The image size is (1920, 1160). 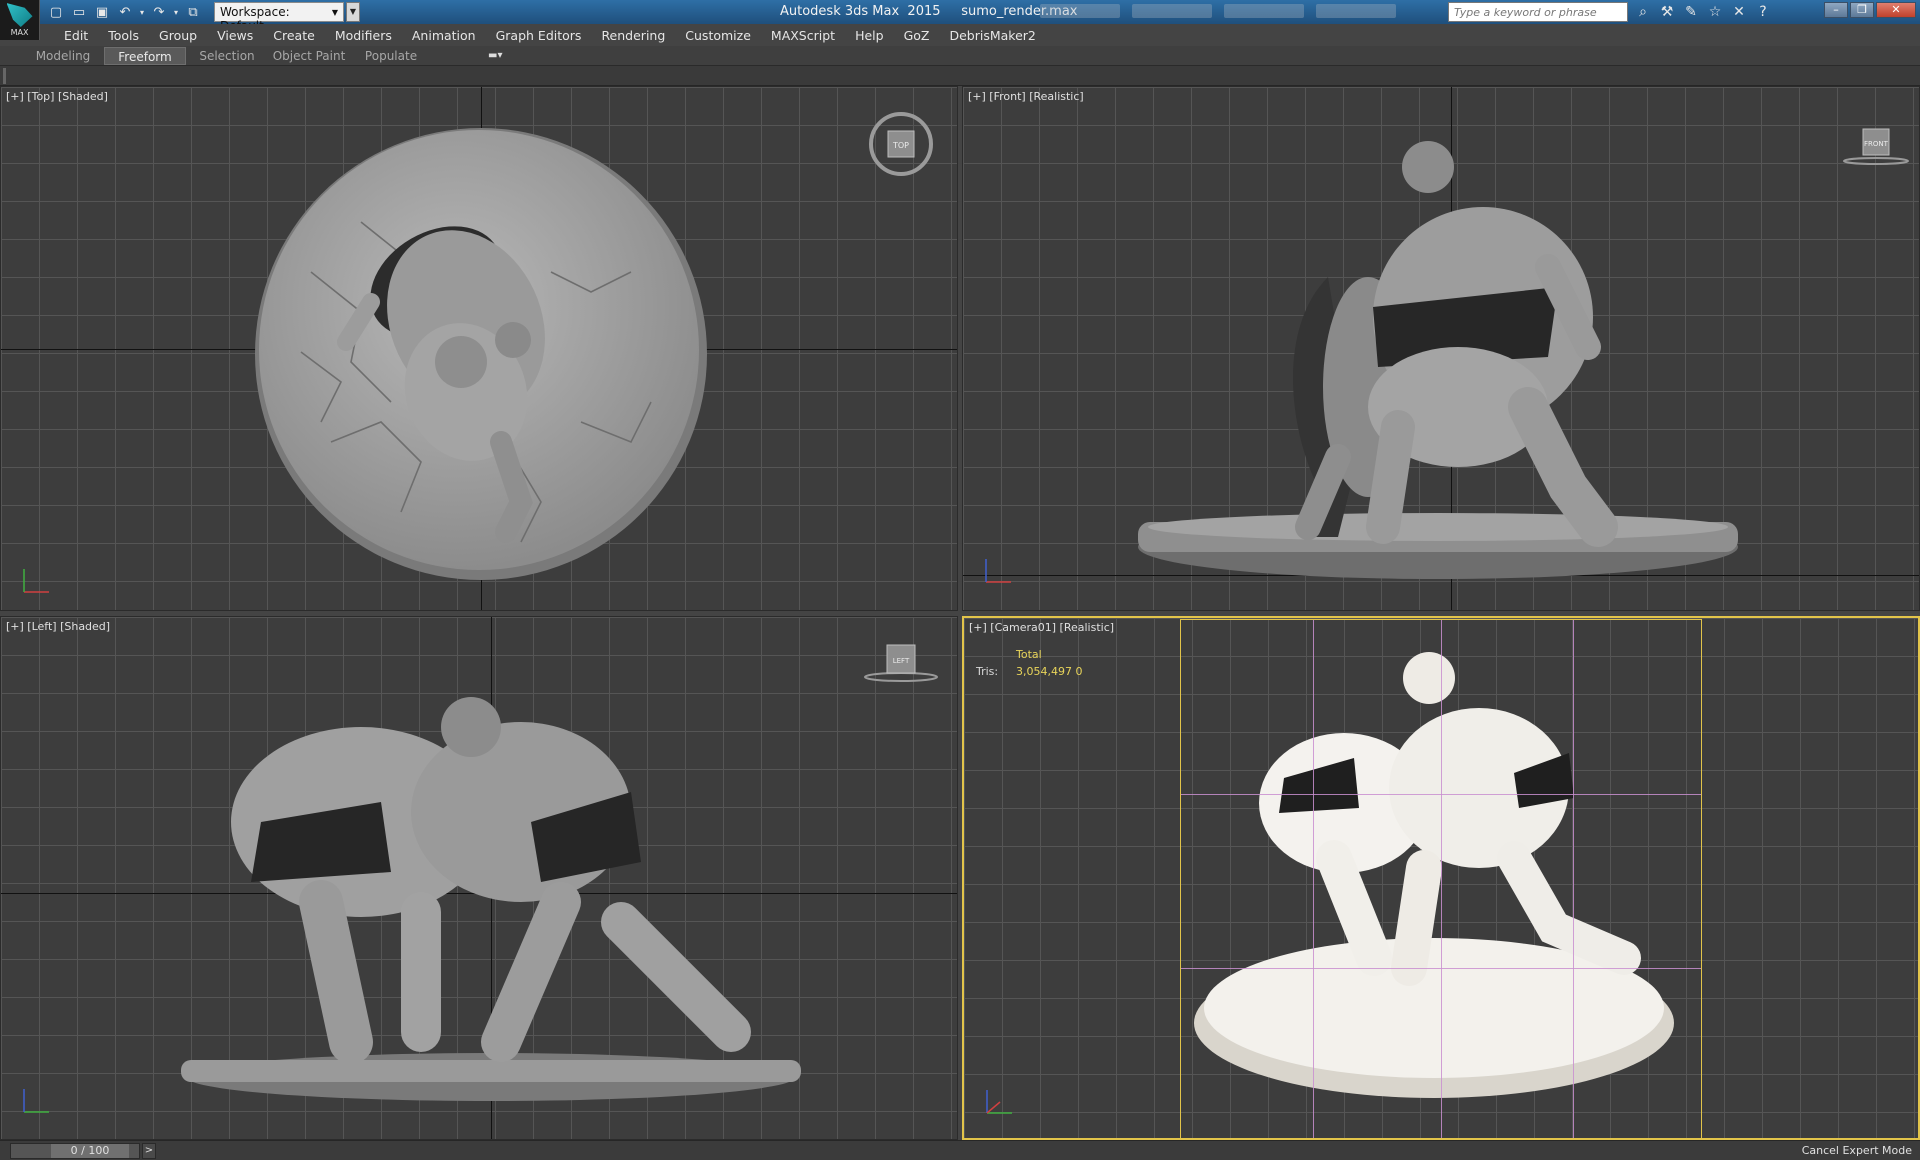 What do you see at coordinates (102, 12) in the screenshot?
I see `save-icon: ▣` at bounding box center [102, 12].